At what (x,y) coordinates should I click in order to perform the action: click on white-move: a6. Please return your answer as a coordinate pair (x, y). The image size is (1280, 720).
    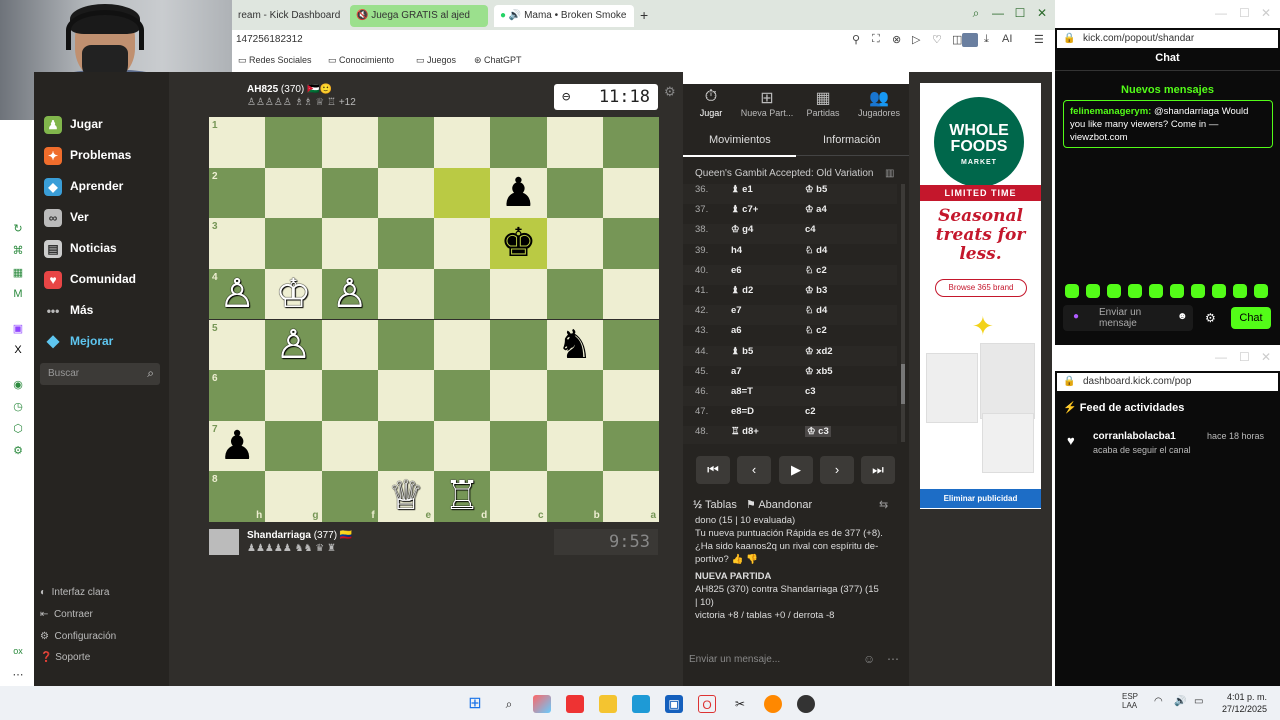
    Looking at the image, I should click on (736, 330).